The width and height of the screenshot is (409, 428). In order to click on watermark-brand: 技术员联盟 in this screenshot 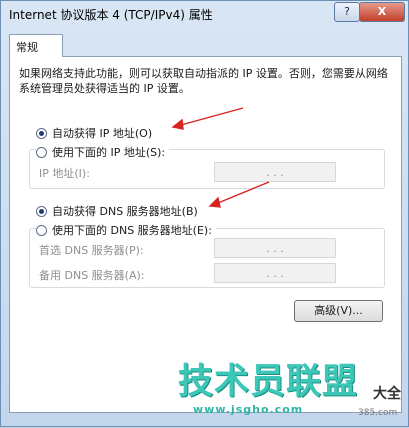, I will do `click(268, 382)`.